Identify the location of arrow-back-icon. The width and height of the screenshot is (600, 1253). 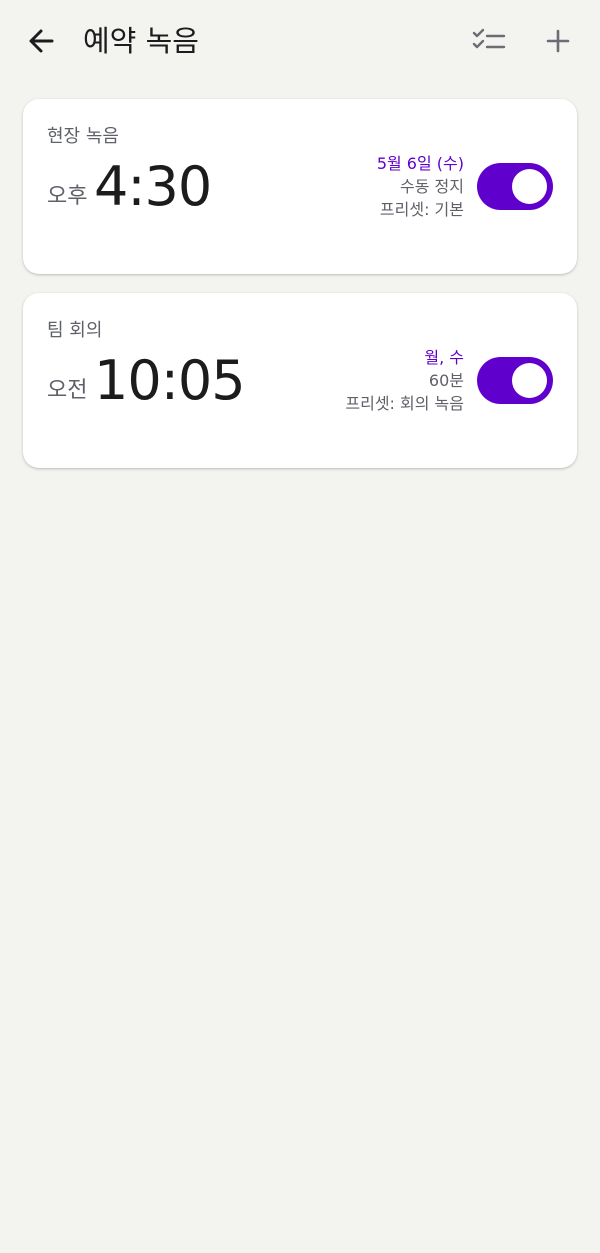
(41, 41).